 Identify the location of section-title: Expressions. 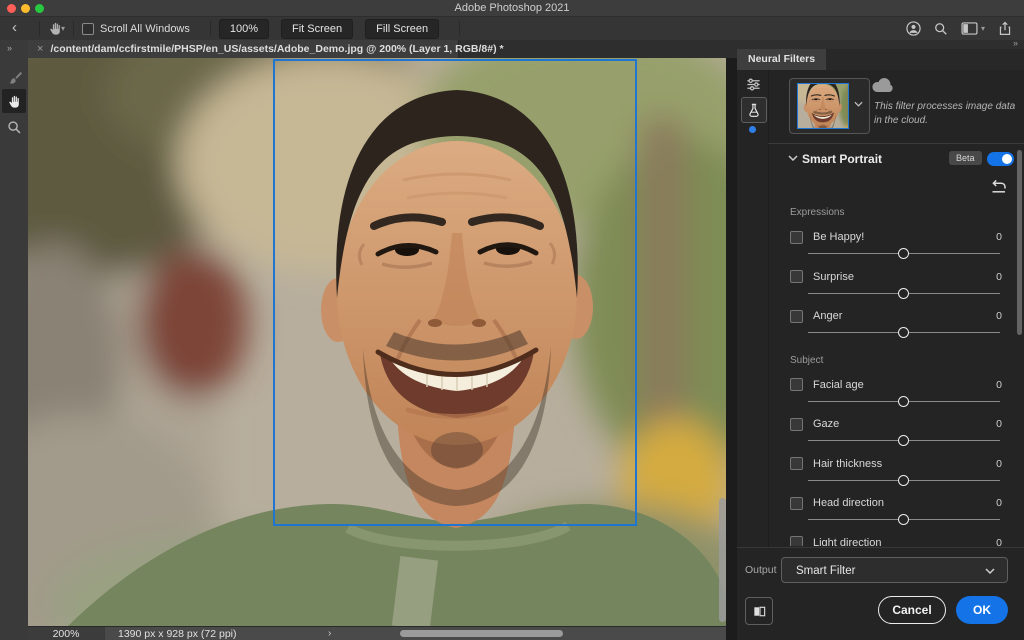
(817, 212).